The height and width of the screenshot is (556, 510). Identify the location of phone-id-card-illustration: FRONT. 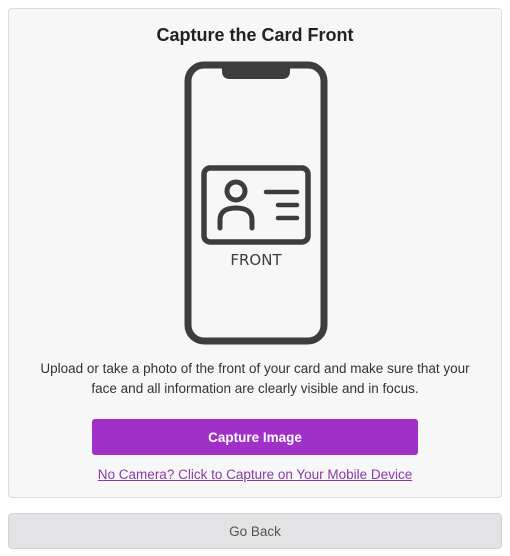
(256, 203).